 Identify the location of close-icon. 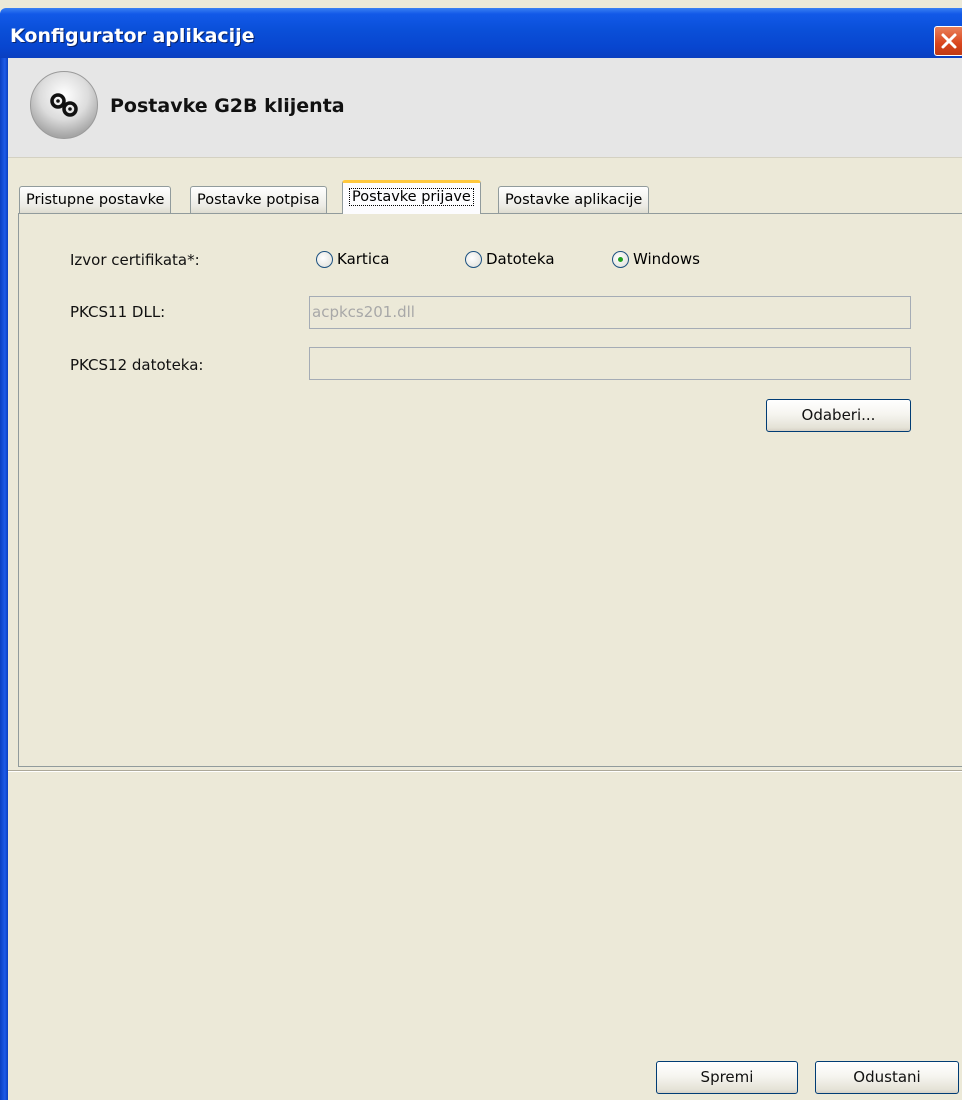
(949, 41).